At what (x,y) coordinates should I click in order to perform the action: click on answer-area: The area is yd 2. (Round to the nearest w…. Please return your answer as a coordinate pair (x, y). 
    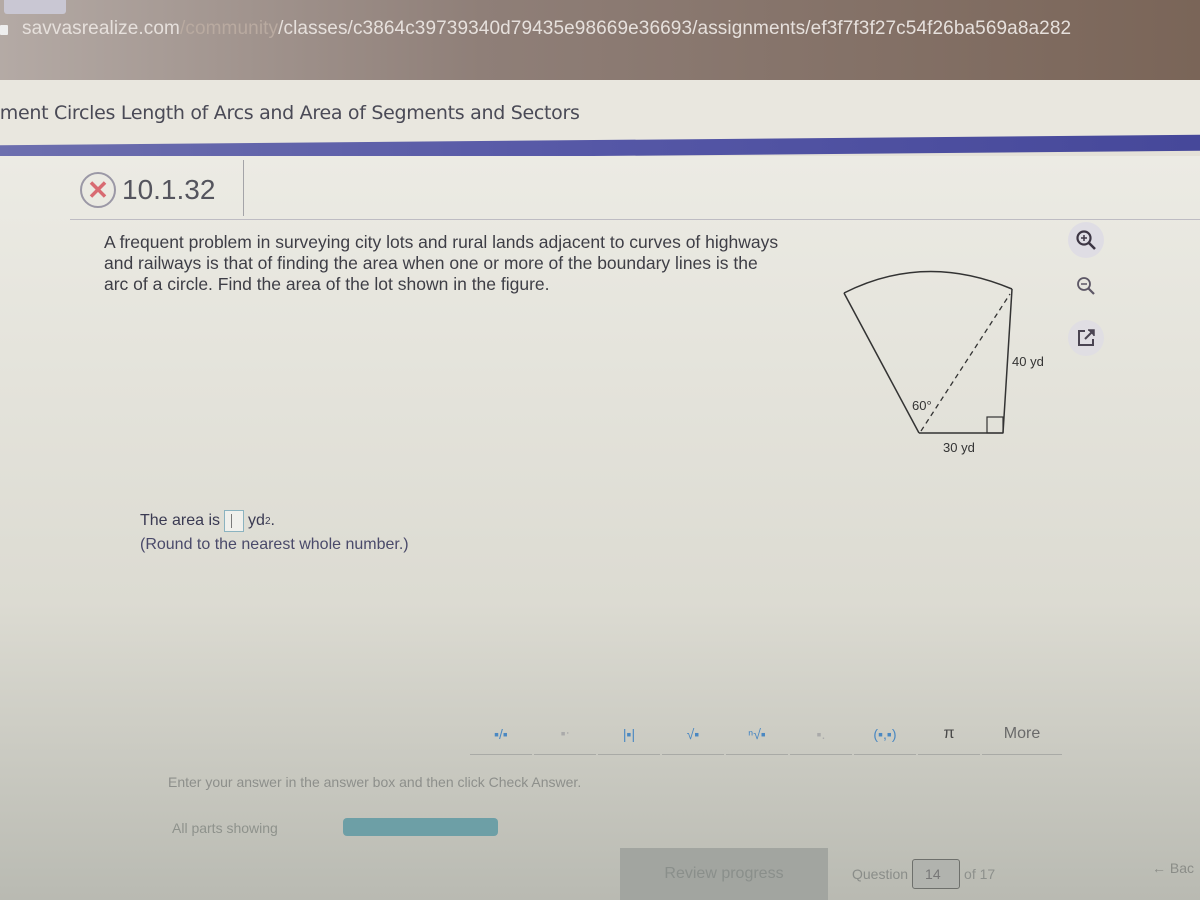
    Looking at the image, I should click on (274, 532).